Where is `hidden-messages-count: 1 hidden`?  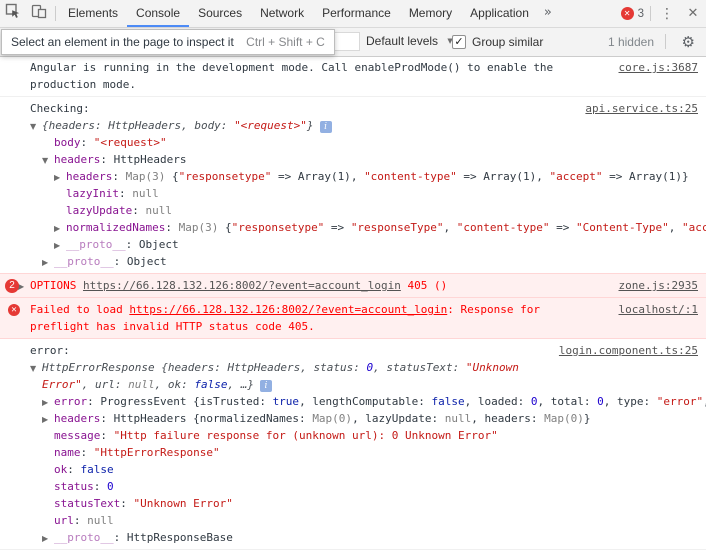 hidden-messages-count: 1 hidden is located at coordinates (630, 42).